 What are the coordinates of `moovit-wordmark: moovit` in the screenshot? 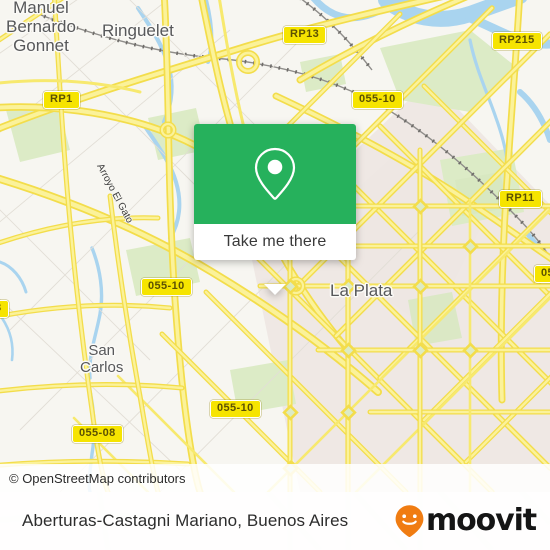 It's located at (481, 520).